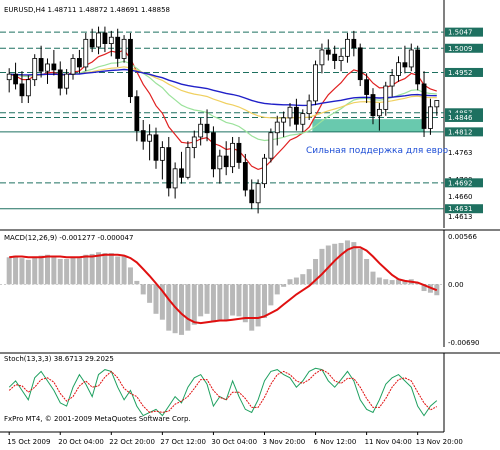 The width and height of the screenshot is (500, 450). I want to click on time-tick-label: 13 Nov 20:00, so click(439, 442).